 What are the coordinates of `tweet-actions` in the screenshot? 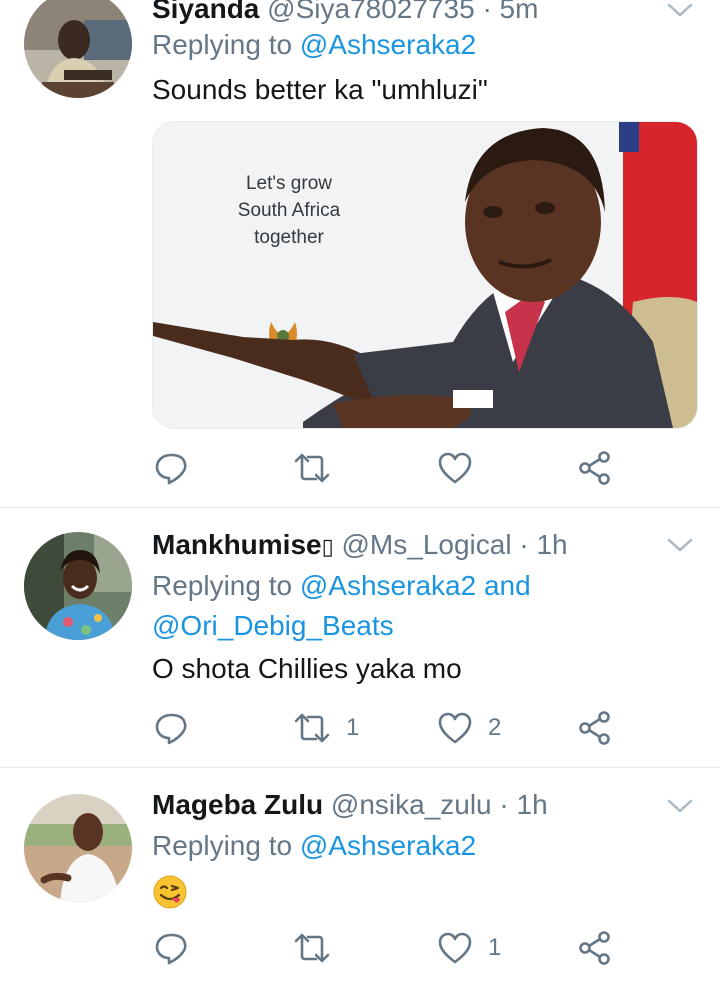 It's located at (392, 468).